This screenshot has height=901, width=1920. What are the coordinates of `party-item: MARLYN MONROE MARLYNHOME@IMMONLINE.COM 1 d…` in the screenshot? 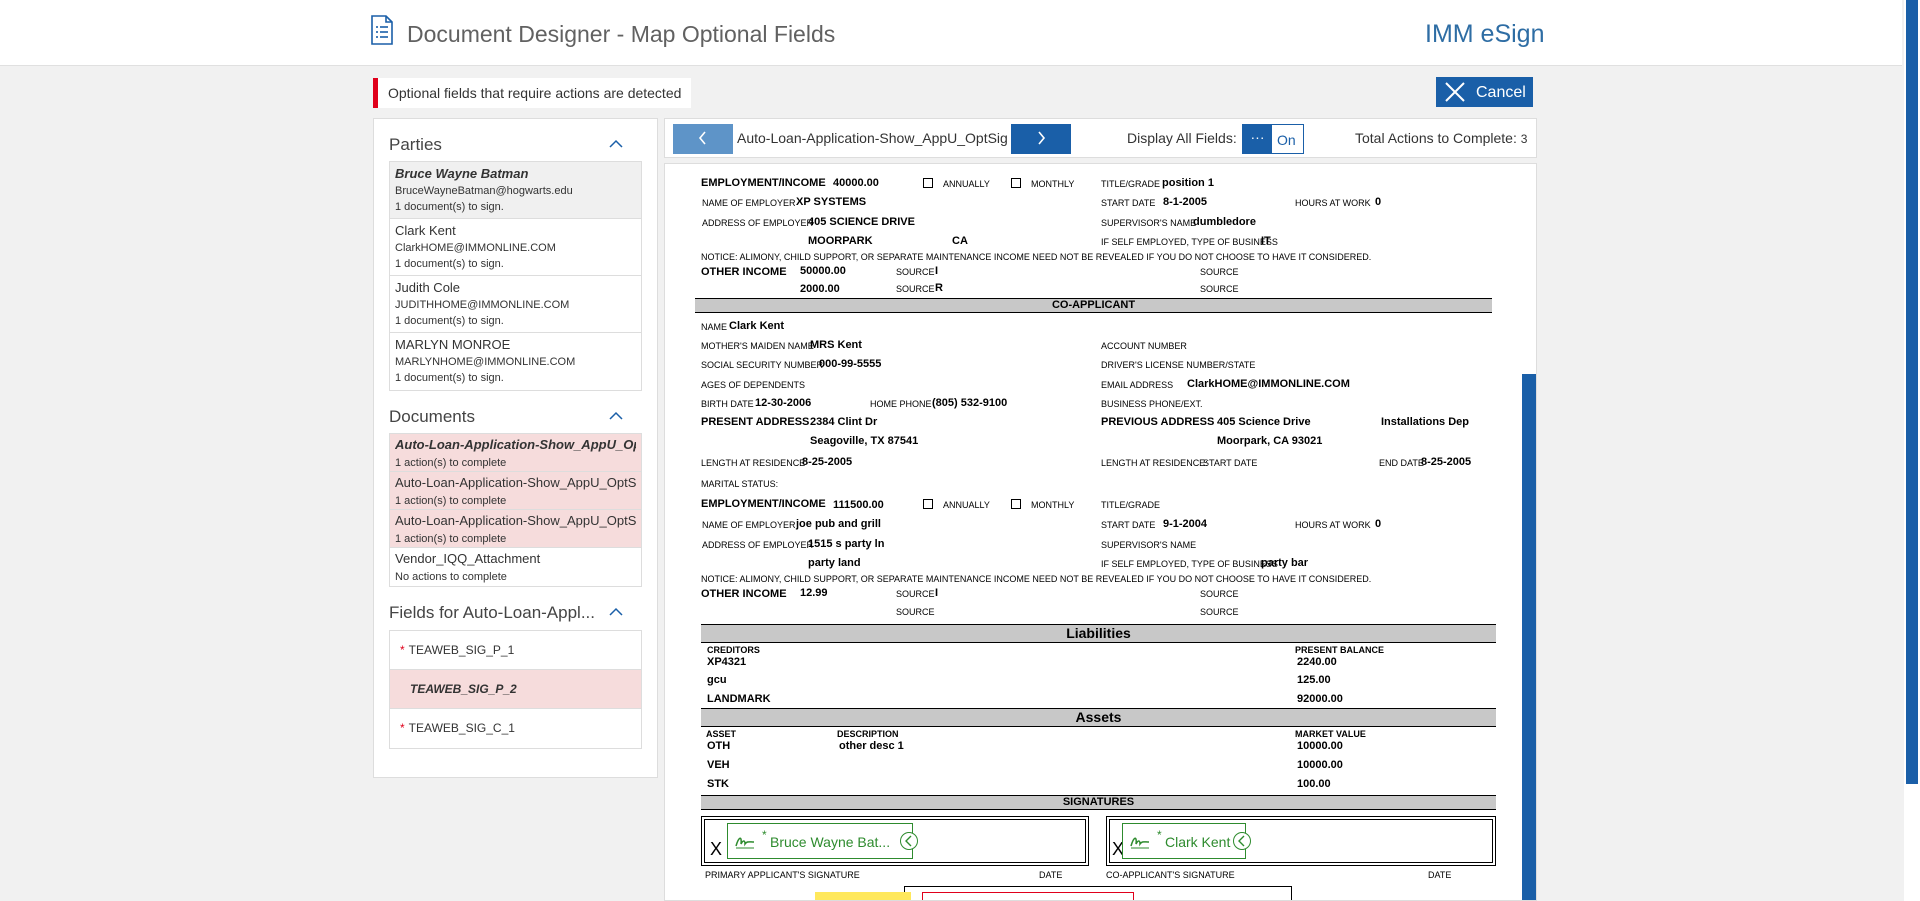 It's located at (515, 361).